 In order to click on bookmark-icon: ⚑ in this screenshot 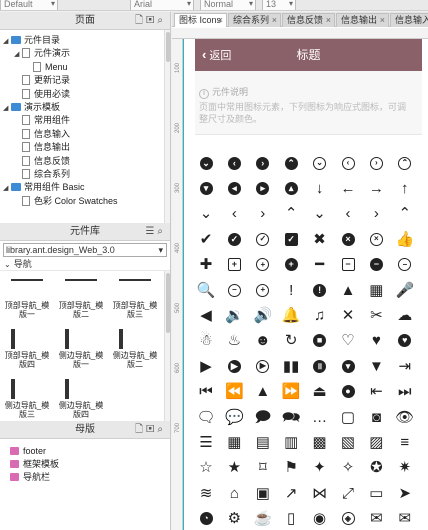, I will do `click(291, 468)`.